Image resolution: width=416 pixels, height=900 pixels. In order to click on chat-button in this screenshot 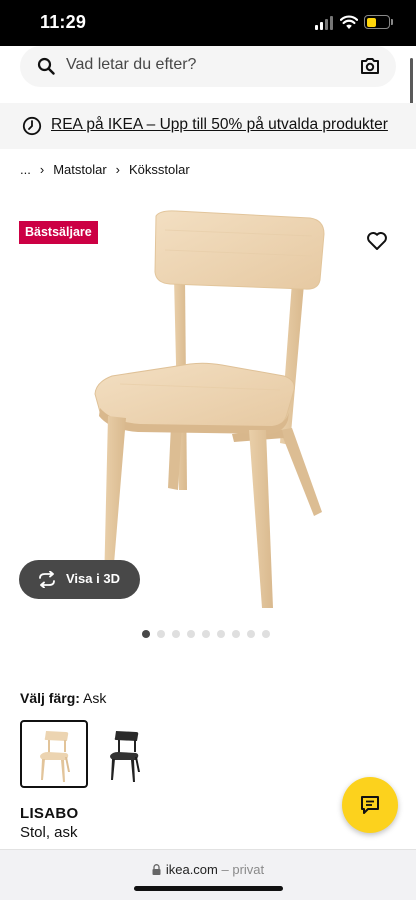, I will do `click(370, 805)`.